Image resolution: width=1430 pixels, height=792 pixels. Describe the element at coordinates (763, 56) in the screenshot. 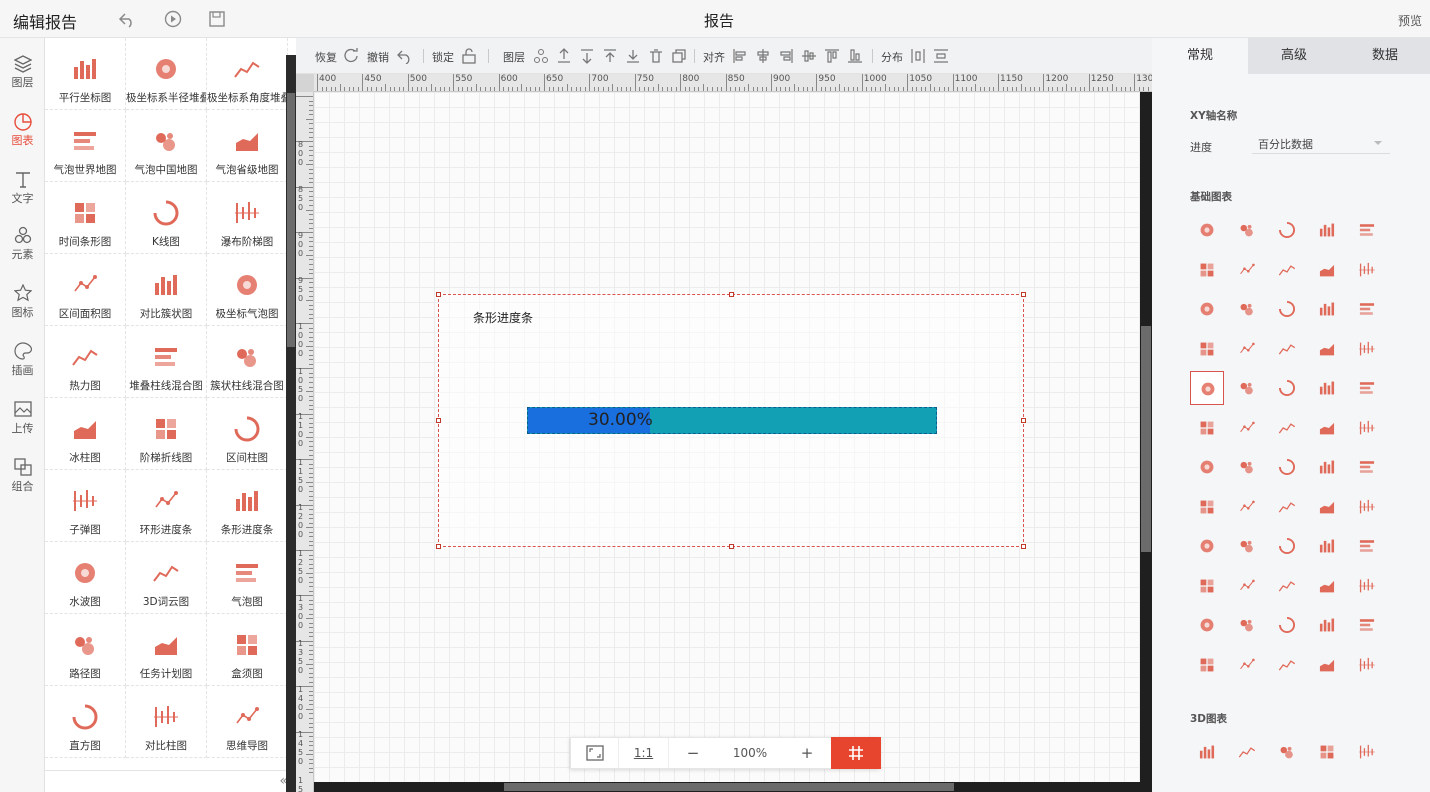

I see `align-center-icon` at that location.